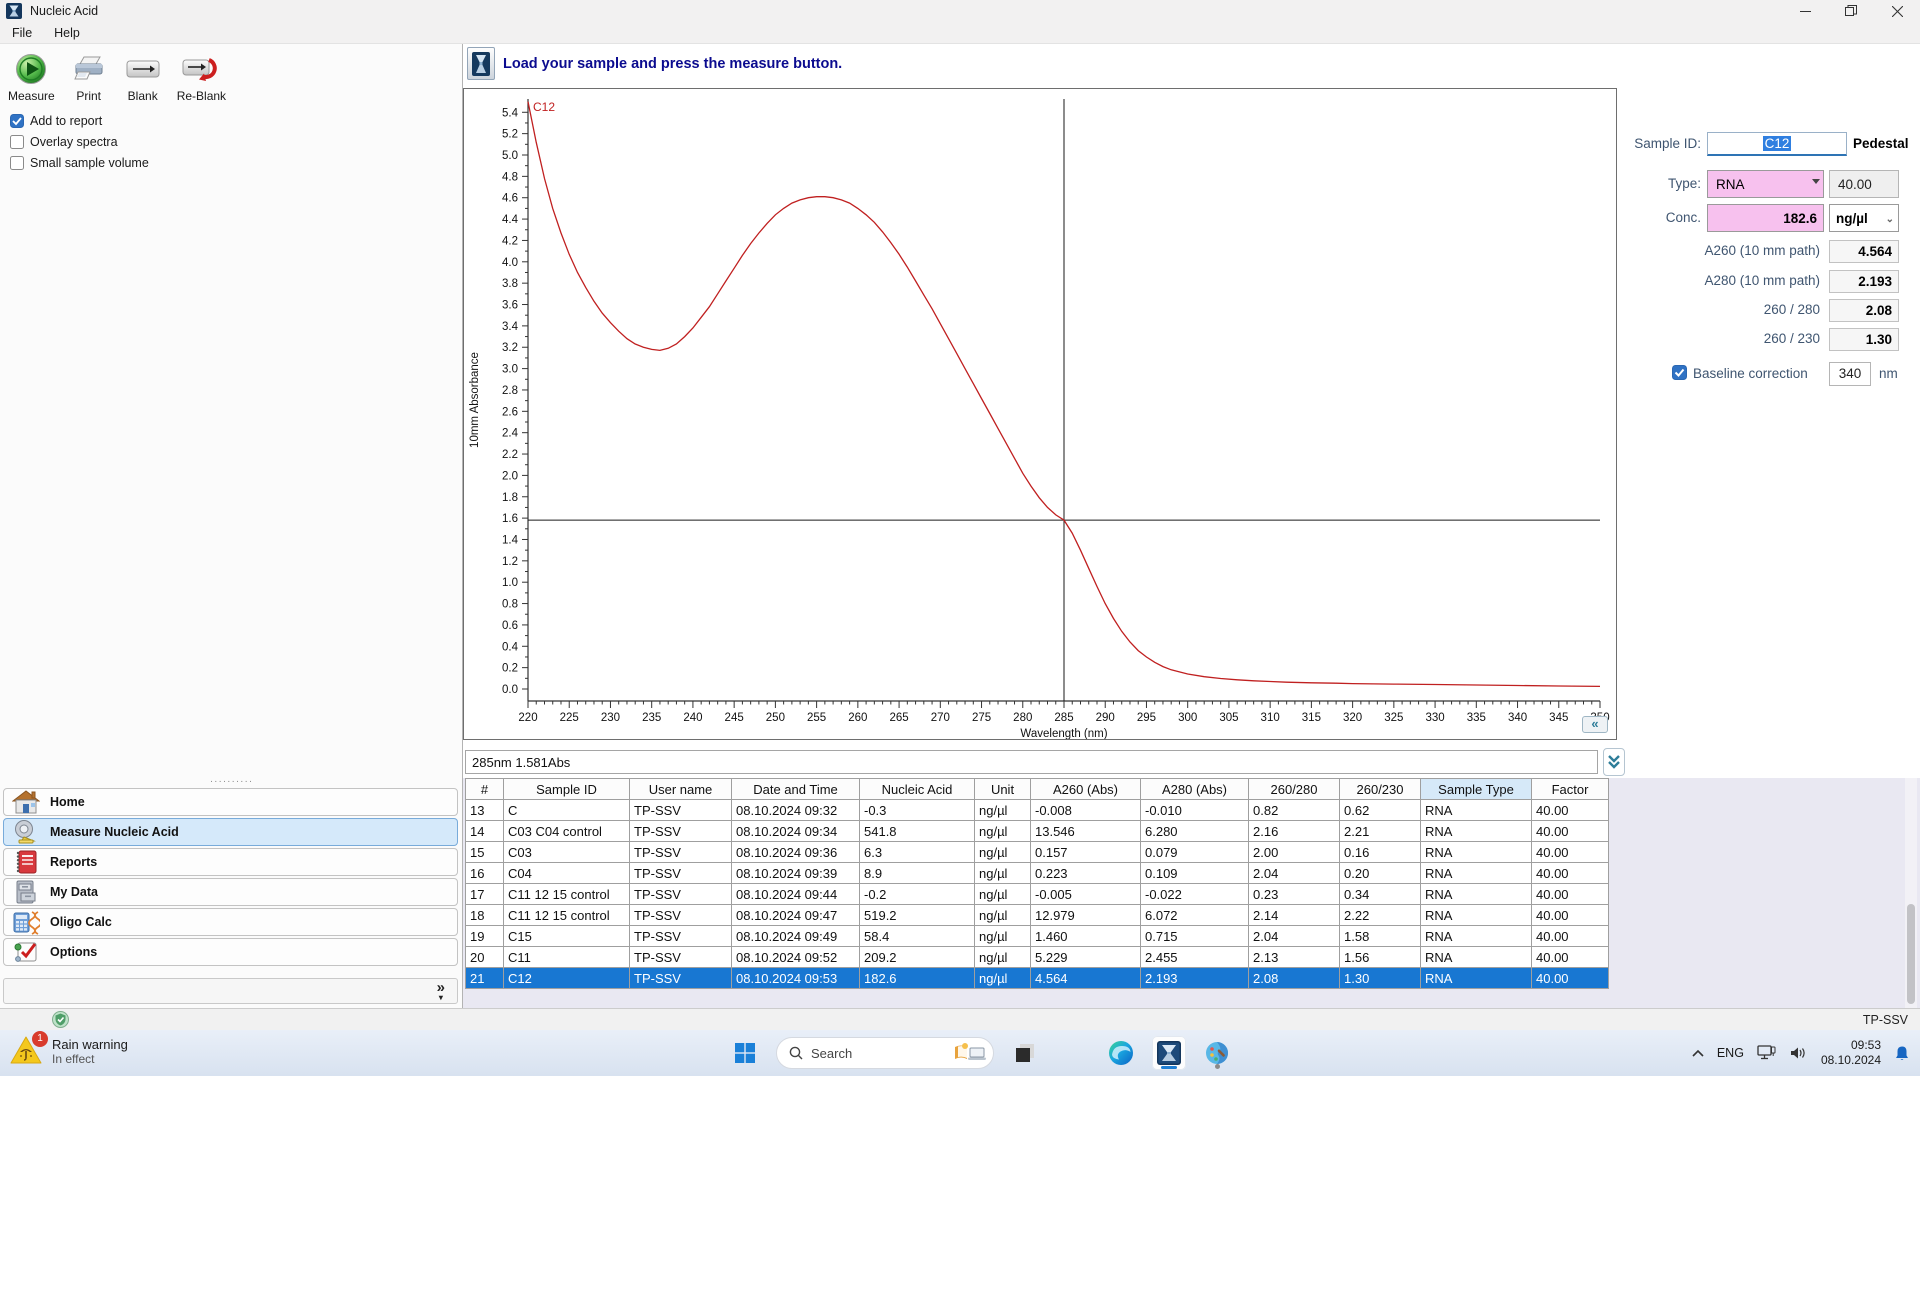 The height and width of the screenshot is (1312, 1920). What do you see at coordinates (26, 802) in the screenshot?
I see `home-icon` at bounding box center [26, 802].